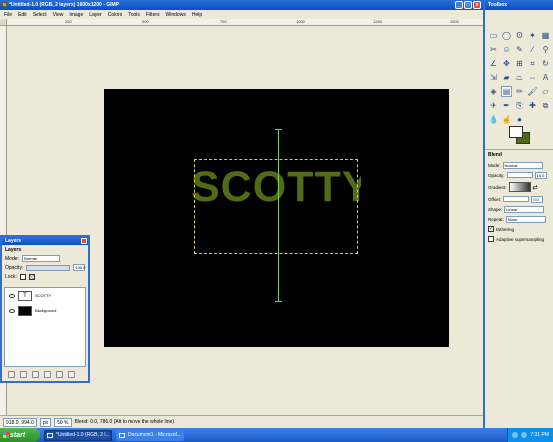 The height and width of the screenshot is (442, 553). Describe the element at coordinates (519, 175) in the screenshot. I see `blend-opacity-slider` at that location.